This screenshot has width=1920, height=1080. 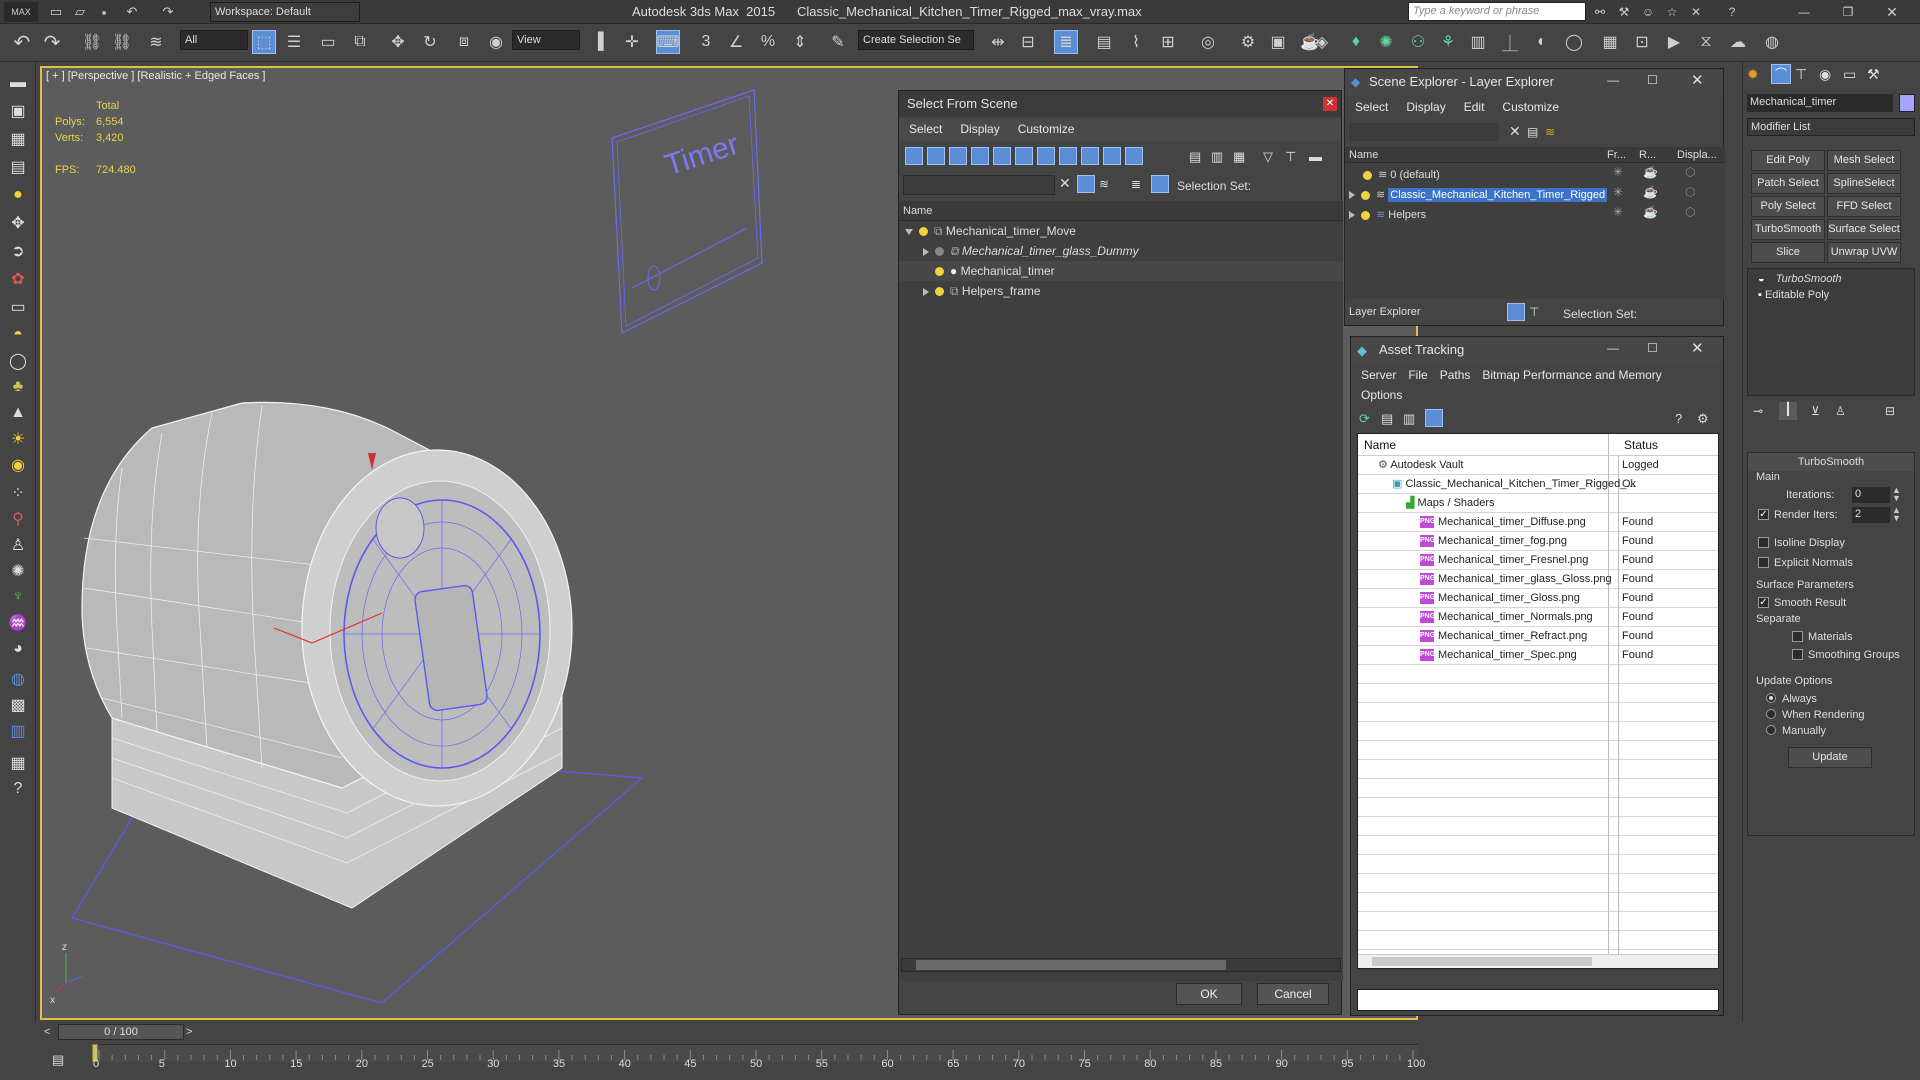 What do you see at coordinates (18, 223) in the screenshot?
I see `create-helper-icon: ✥` at bounding box center [18, 223].